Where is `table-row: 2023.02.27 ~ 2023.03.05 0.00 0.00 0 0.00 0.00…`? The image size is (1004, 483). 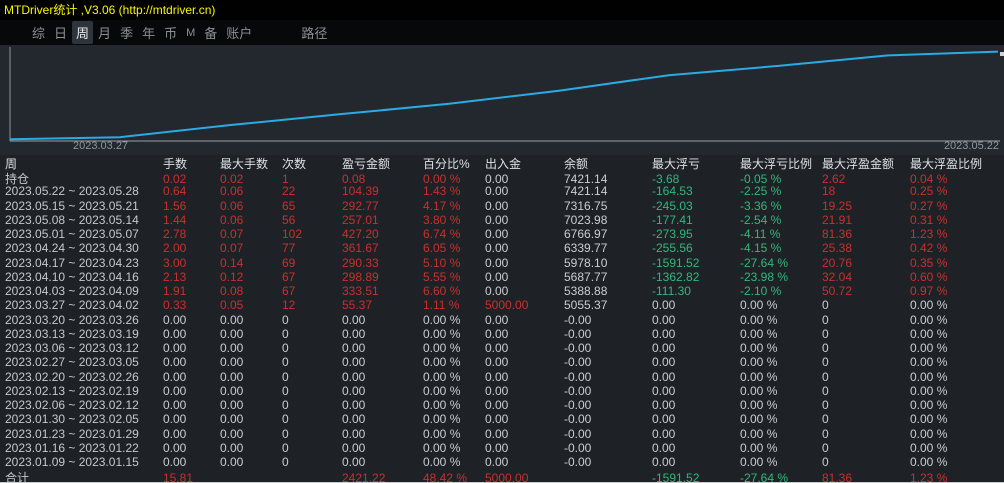 table-row: 2023.02.27 ~ 2023.03.05 0.00 0.00 0 0.00 0.00… is located at coordinates (504, 362).